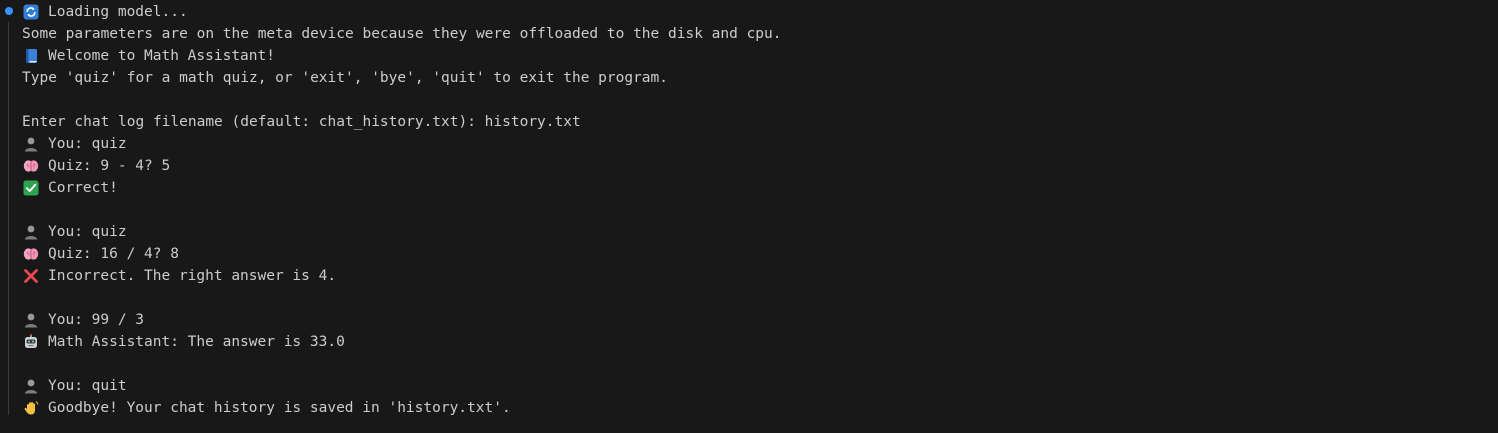 Image resolution: width=1498 pixels, height=433 pixels. What do you see at coordinates (31, 408) in the screenshot?
I see `wave-icon` at bounding box center [31, 408].